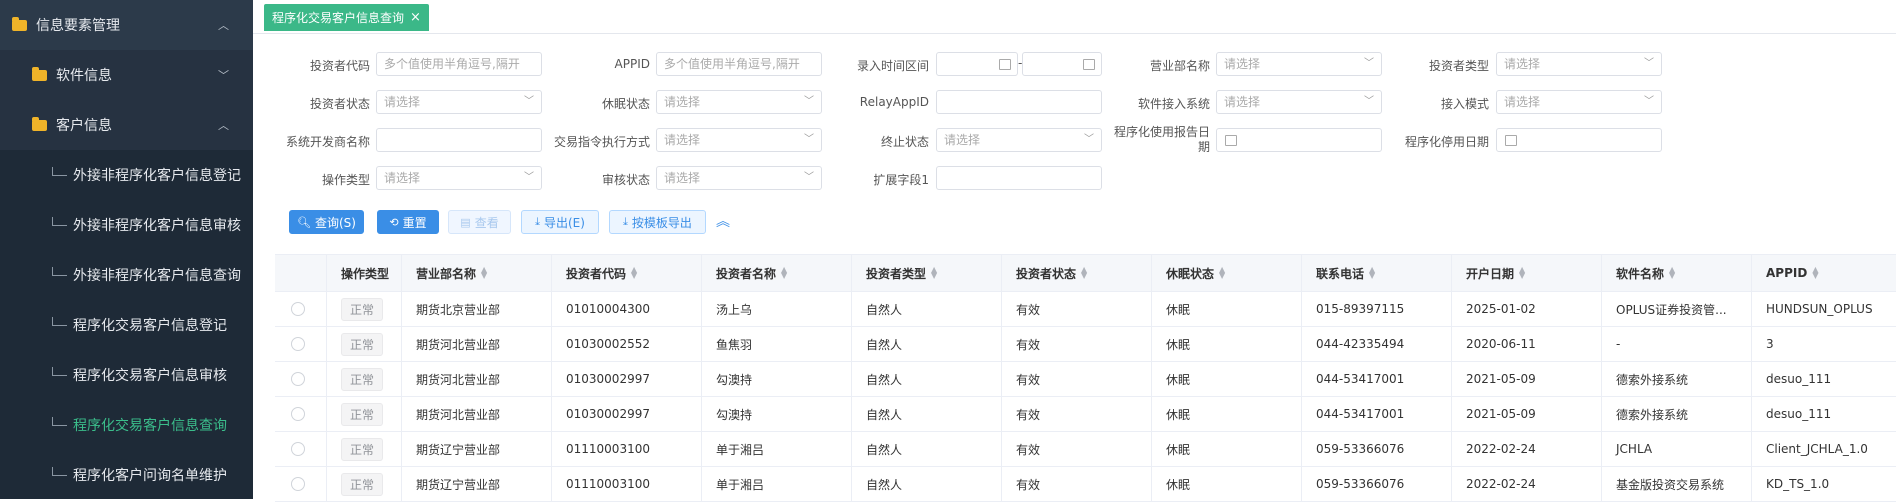 The image size is (1896, 502). I want to click on report-date-input, so click(1299, 140).